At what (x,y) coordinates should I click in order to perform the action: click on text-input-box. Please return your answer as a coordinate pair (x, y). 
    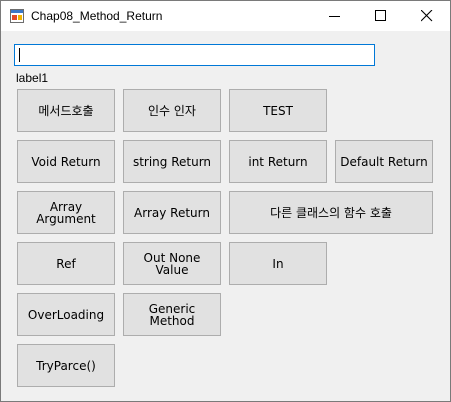
    Looking at the image, I should click on (194, 55).